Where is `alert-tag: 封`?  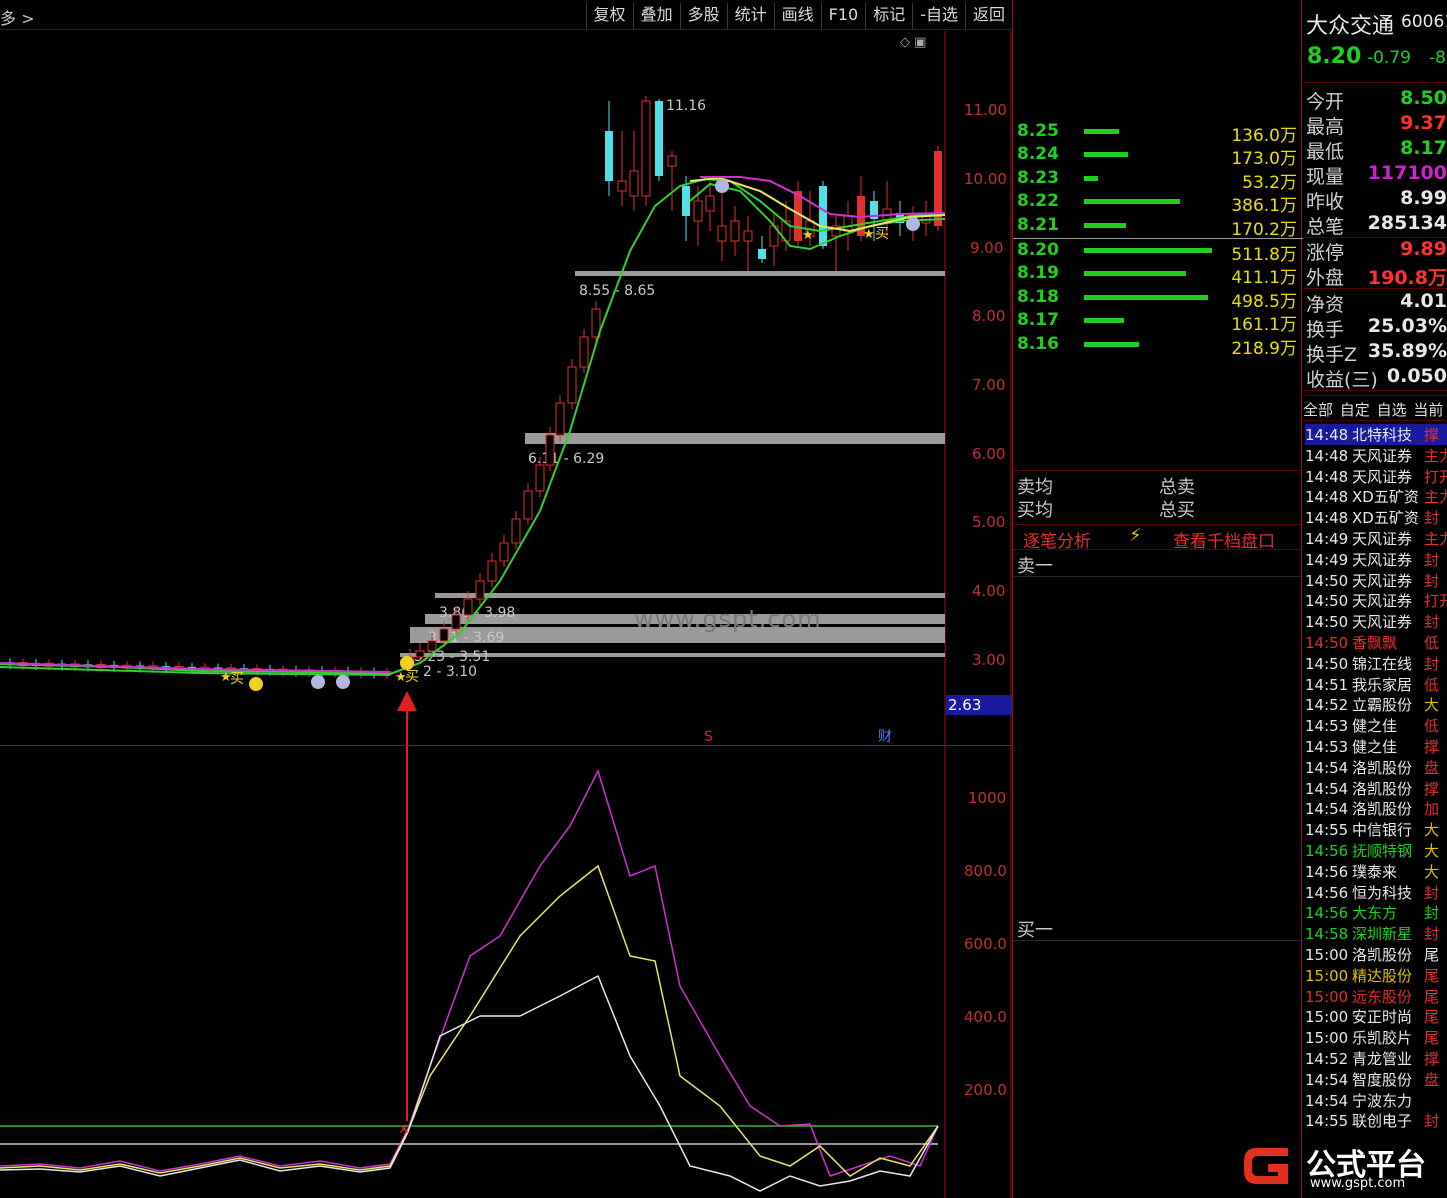 alert-tag: 封 is located at coordinates (1432, 663).